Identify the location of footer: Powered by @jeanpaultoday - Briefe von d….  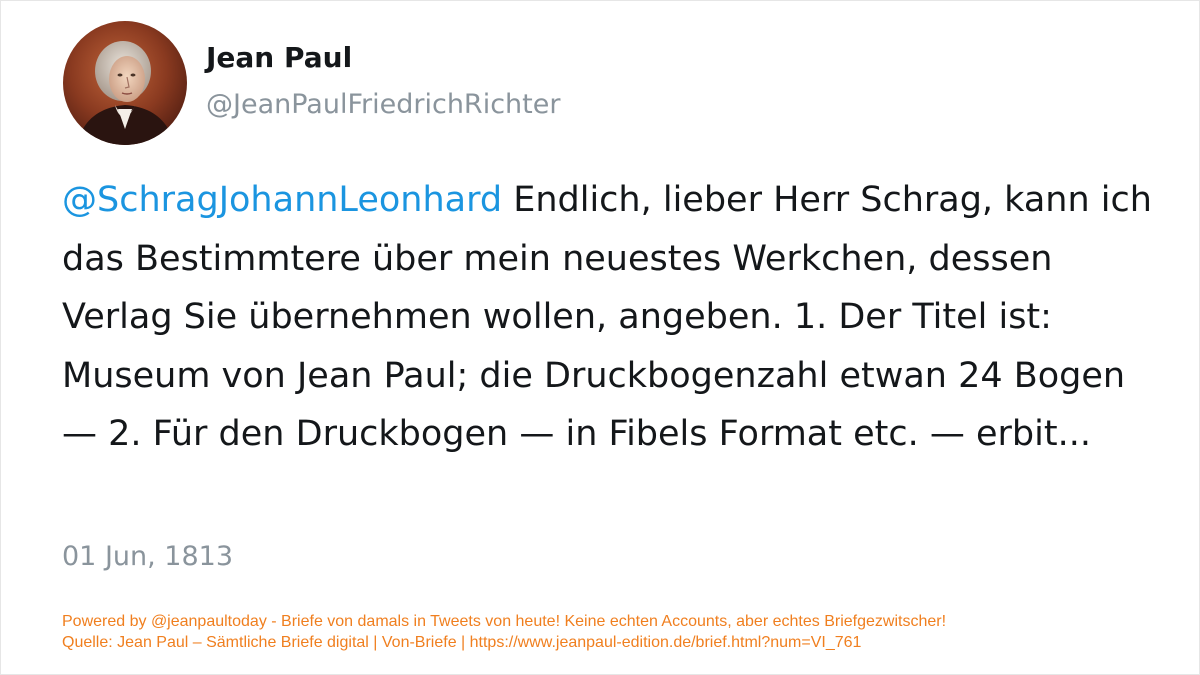
(617, 632).